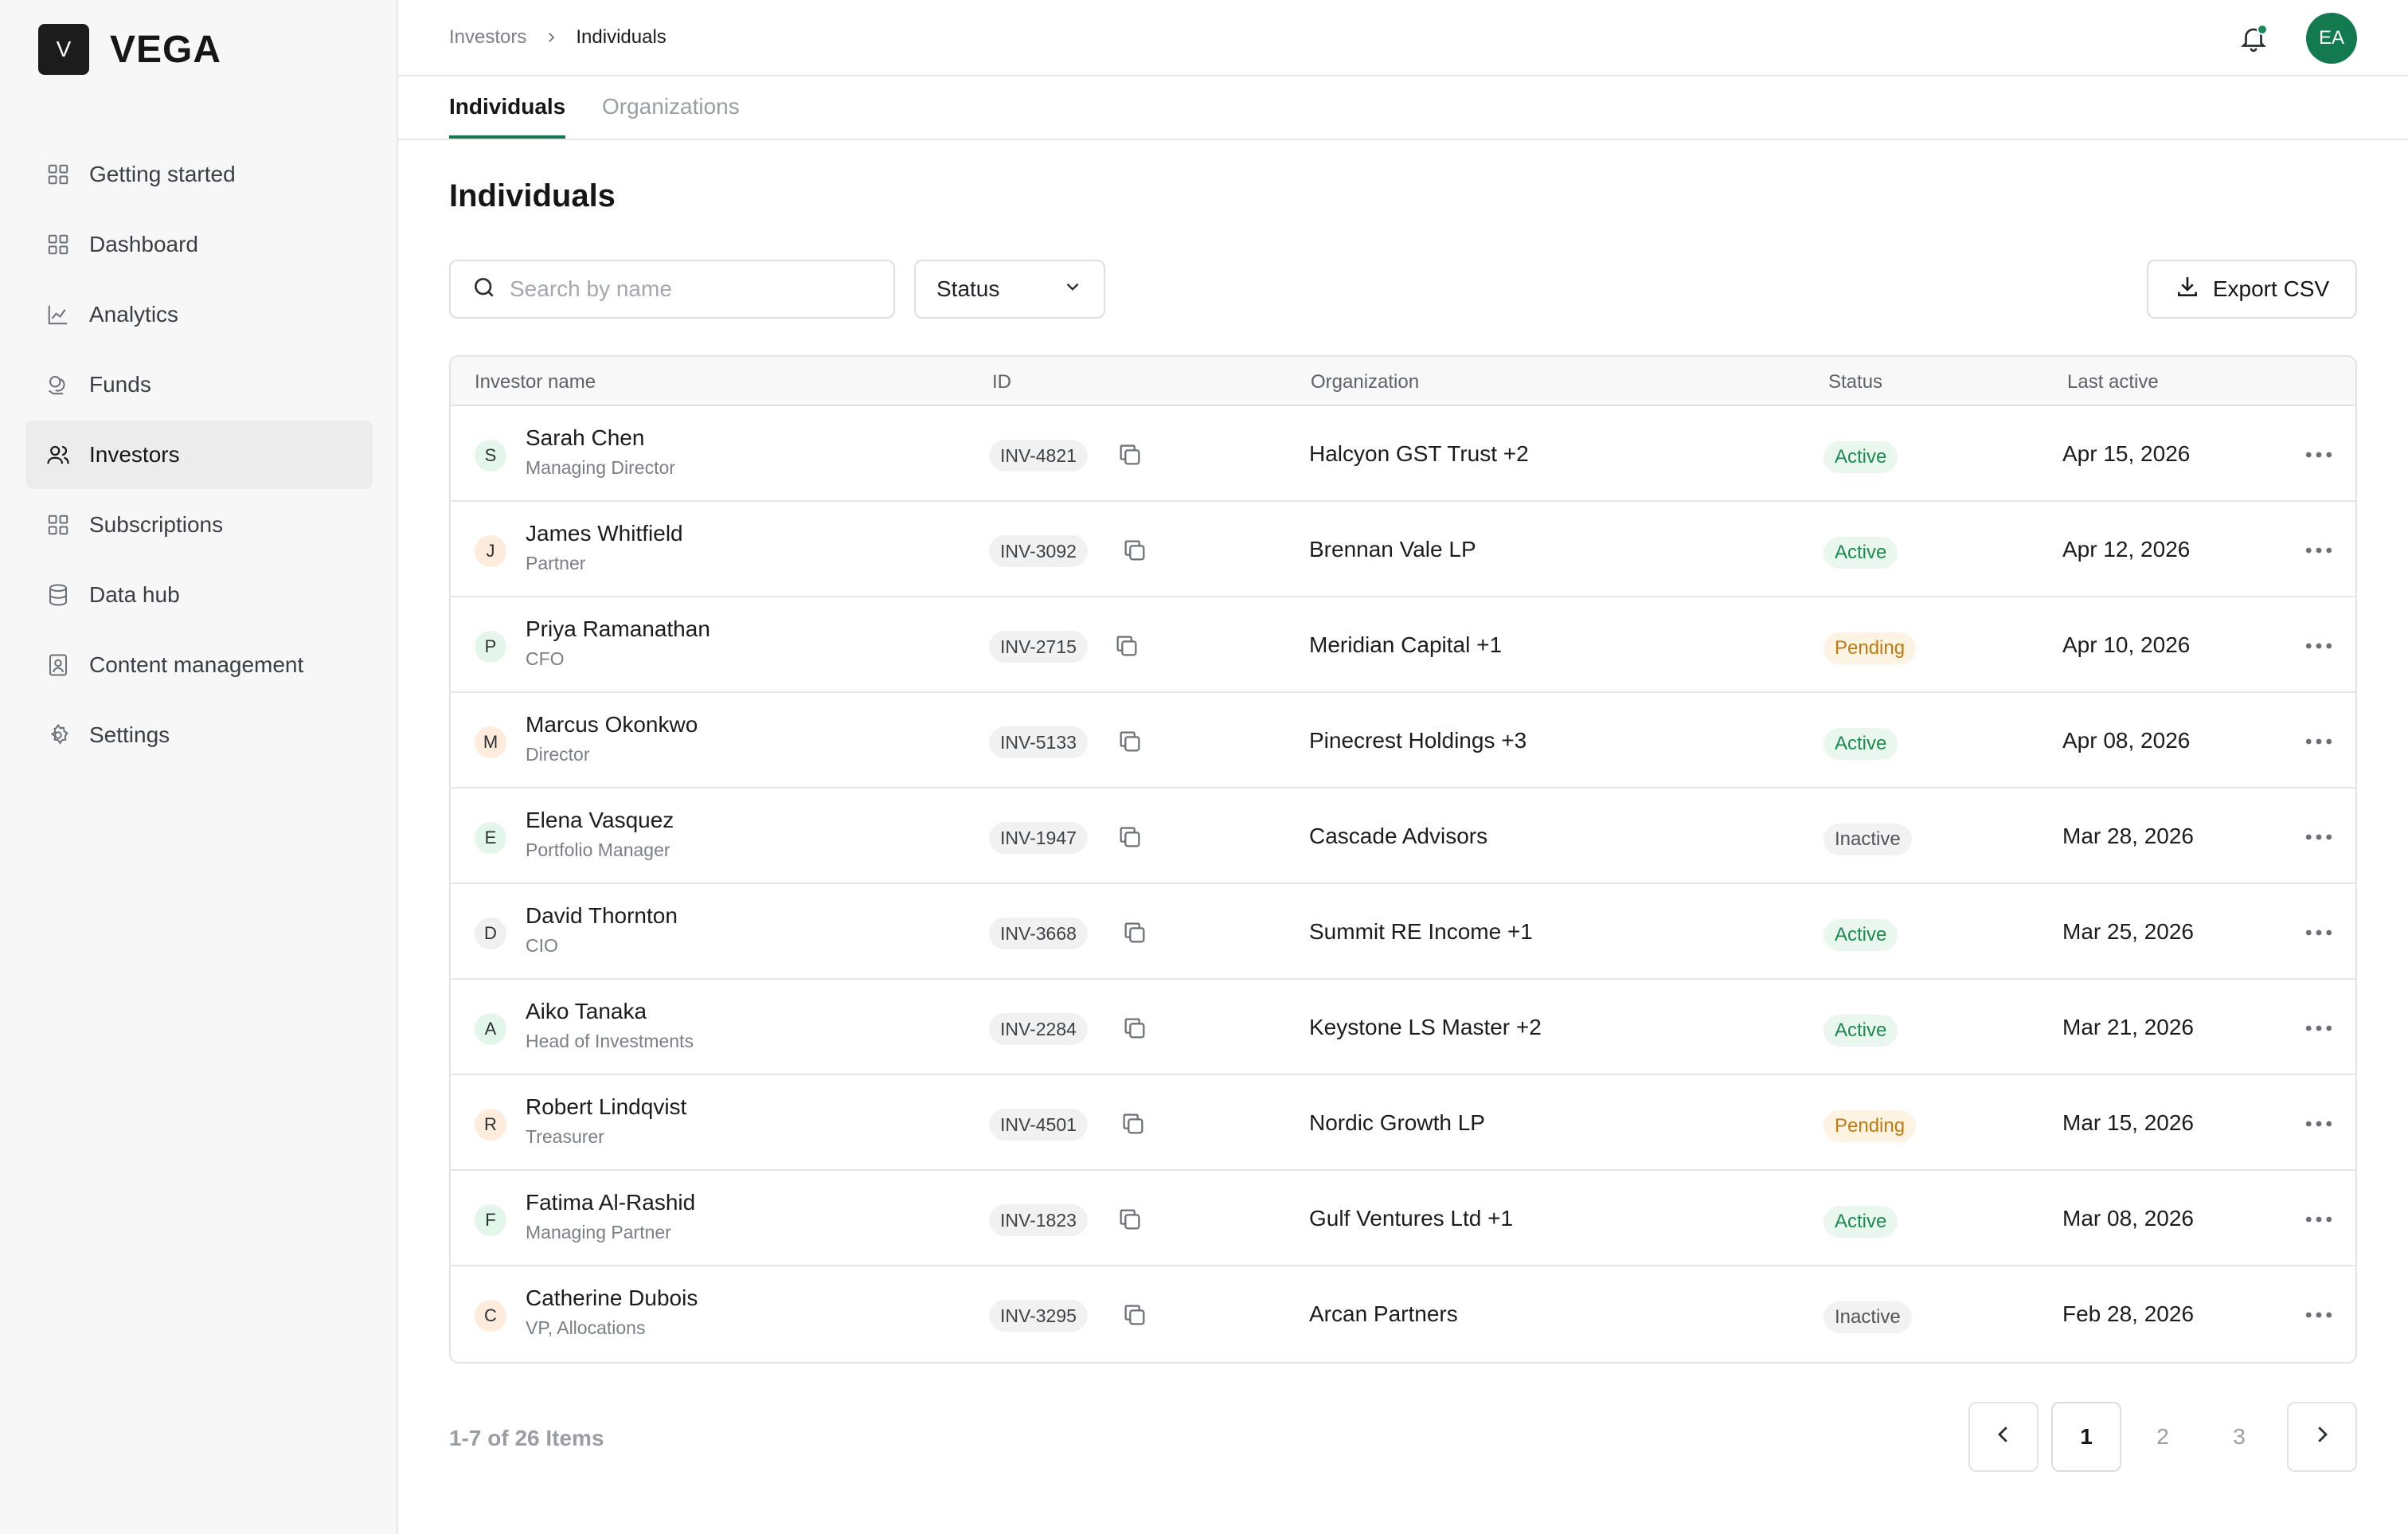  I want to click on investor-role: Partner, so click(556, 563).